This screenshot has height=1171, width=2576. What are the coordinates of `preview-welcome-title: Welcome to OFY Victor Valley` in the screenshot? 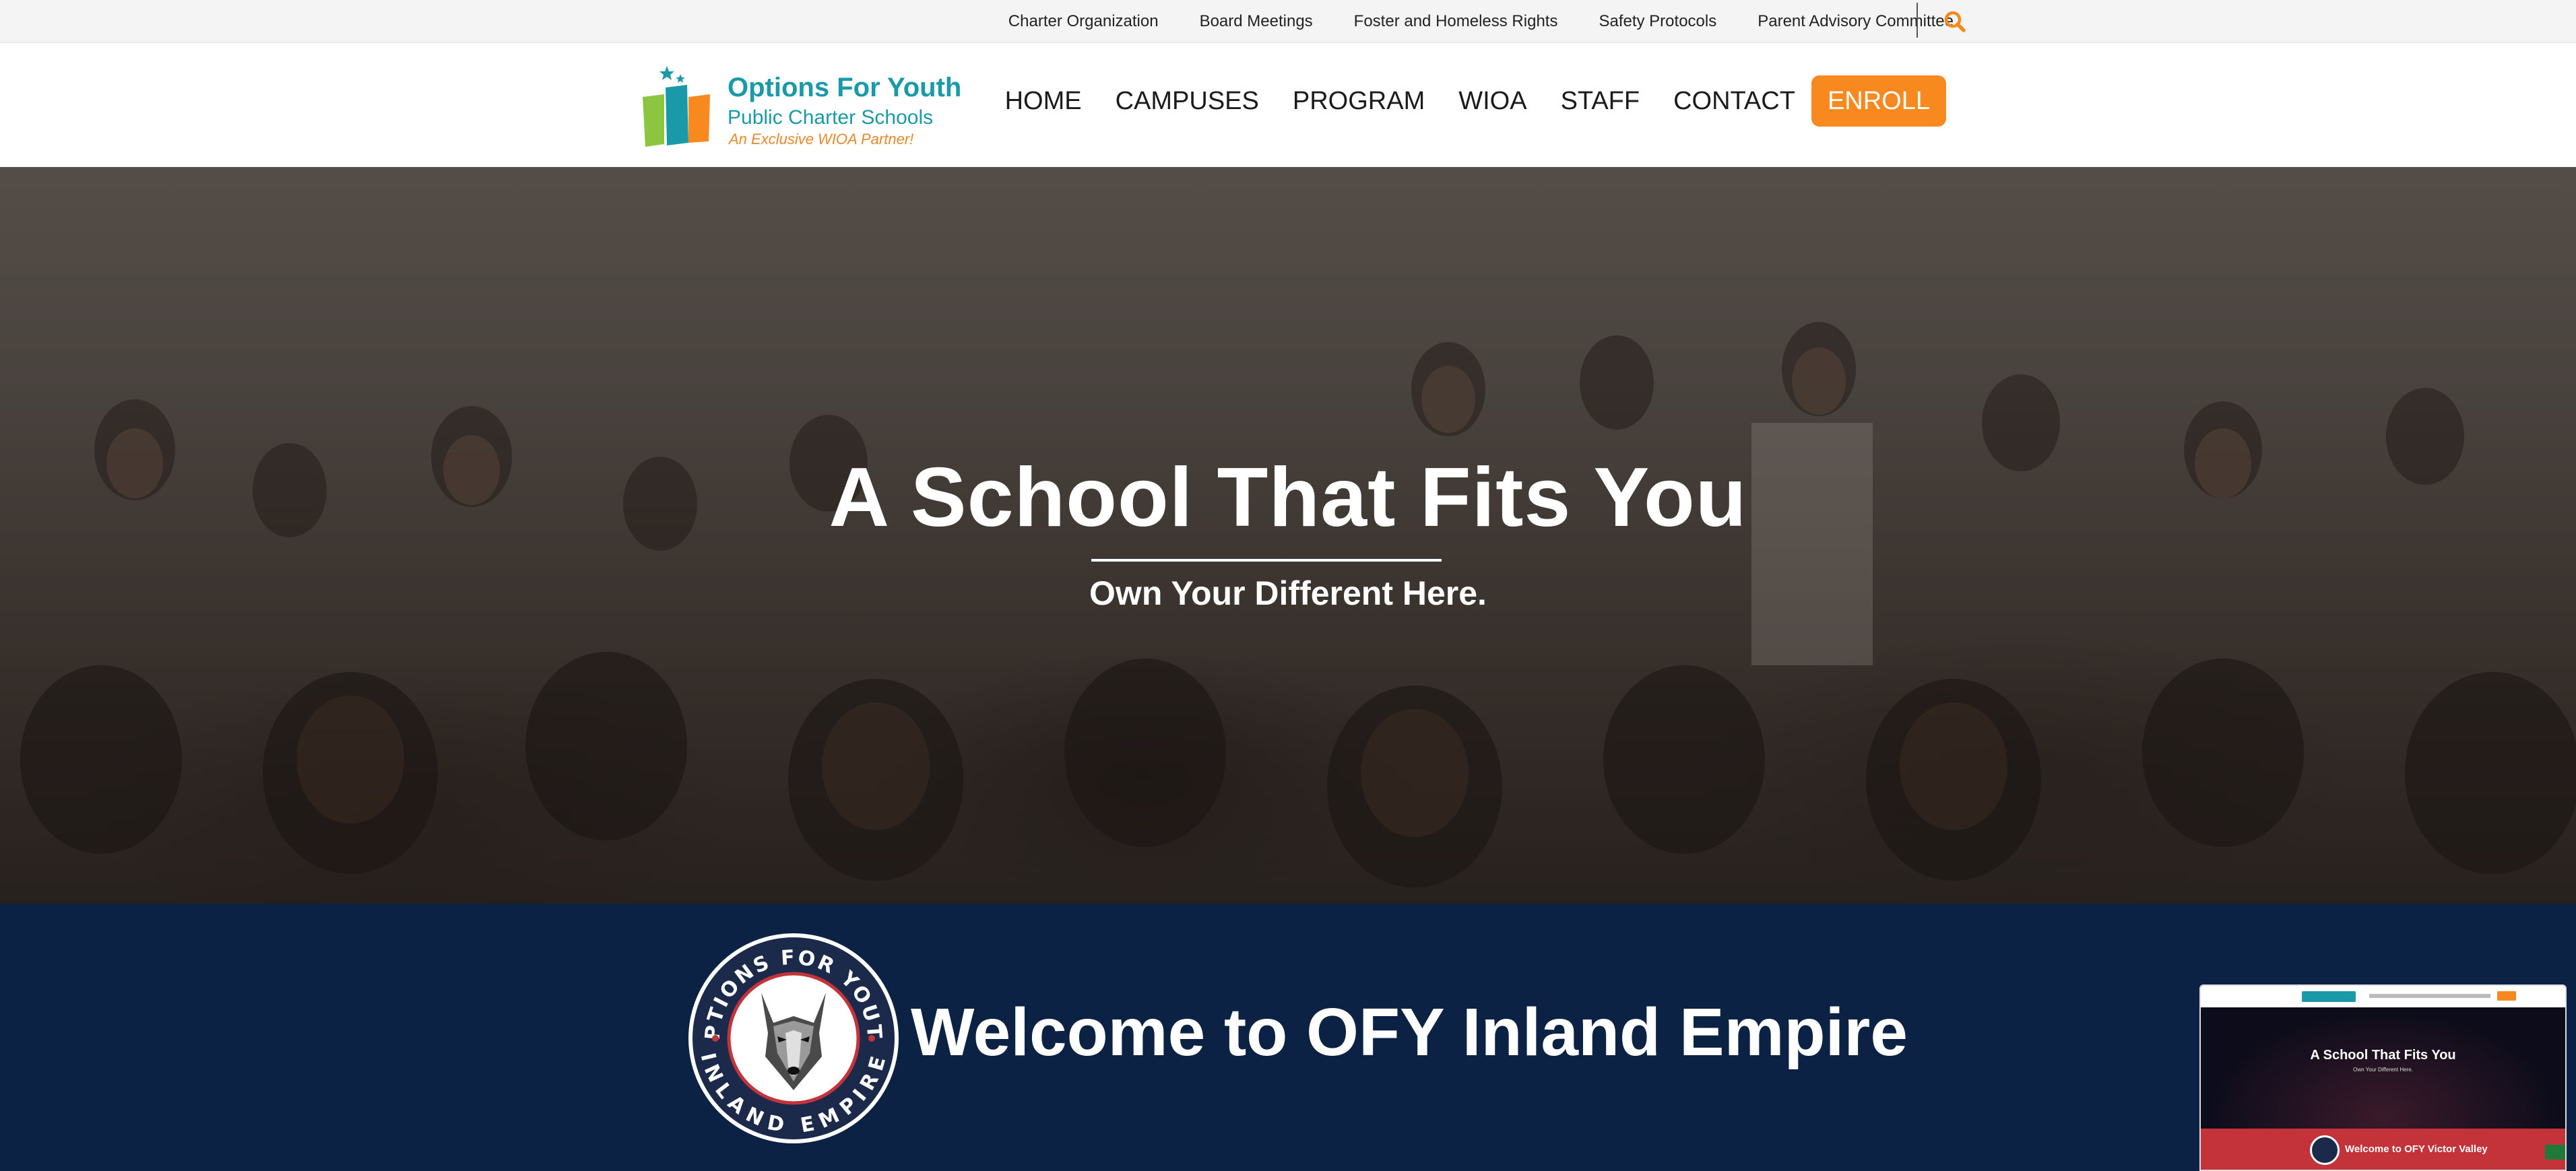 It's located at (2416, 1149).